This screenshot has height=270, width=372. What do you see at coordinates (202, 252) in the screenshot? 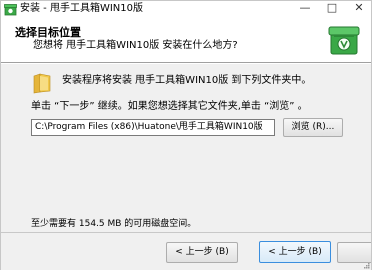
I see `back-button: < 上一步 (B)` at bounding box center [202, 252].